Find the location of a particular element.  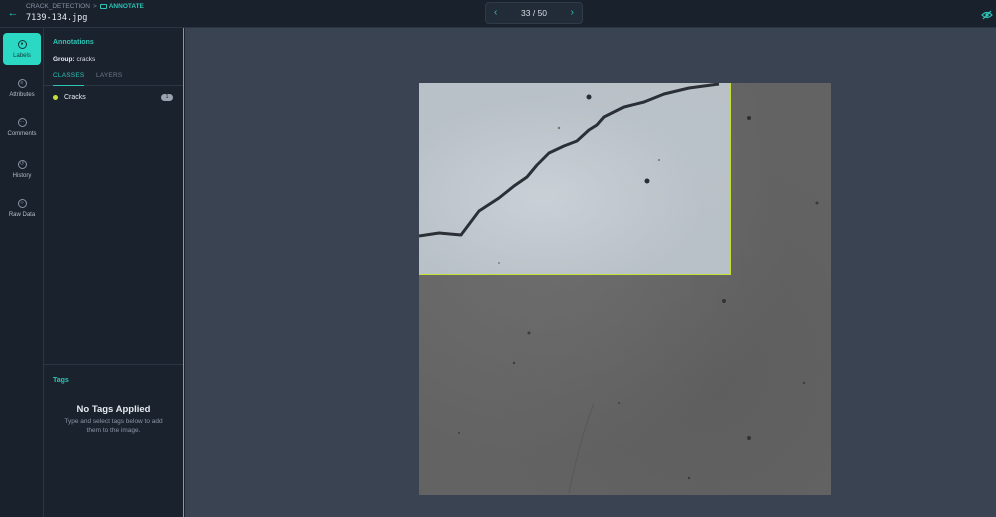

no-tags-title: No Tags Applied is located at coordinates (113, 409).